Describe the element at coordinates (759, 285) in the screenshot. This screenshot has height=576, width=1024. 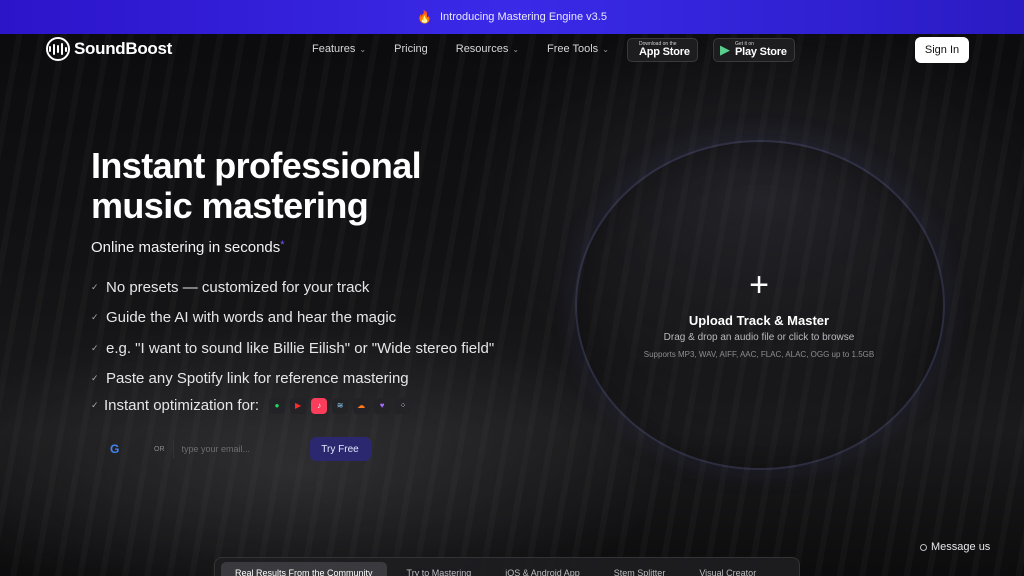
I see `plus-icon: +` at that location.